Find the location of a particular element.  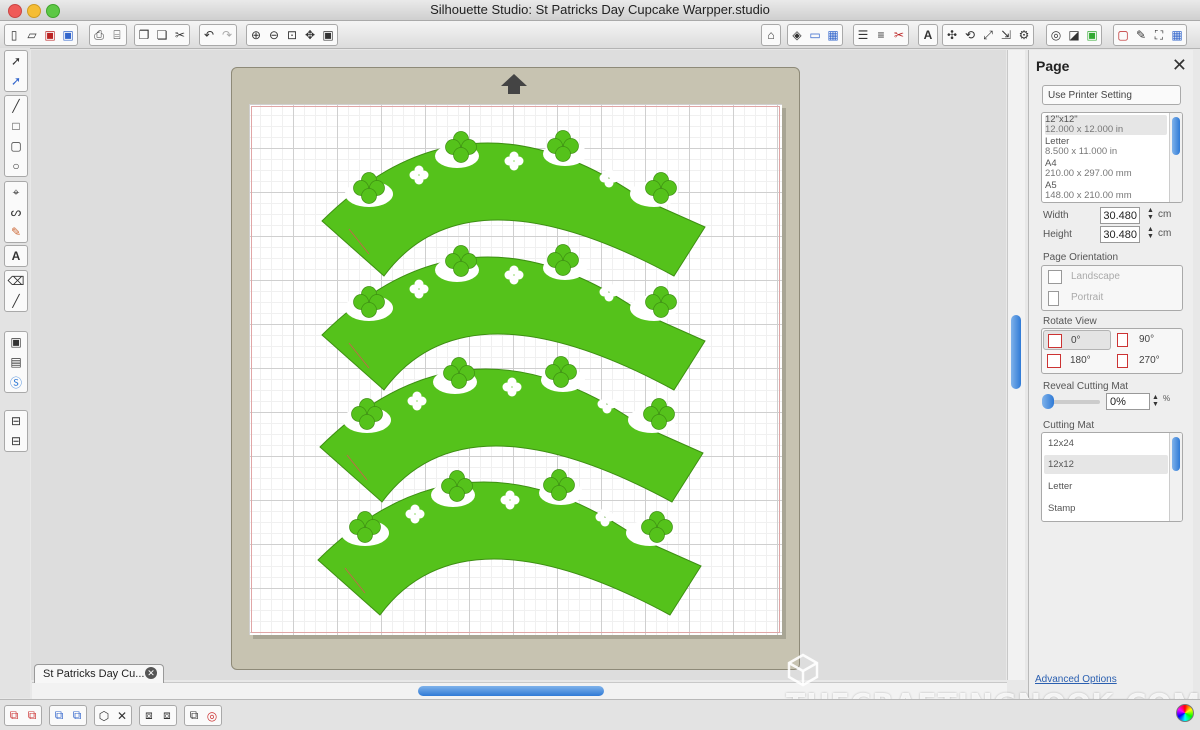

group-icon: ⧉ is located at coordinates (14, 715).